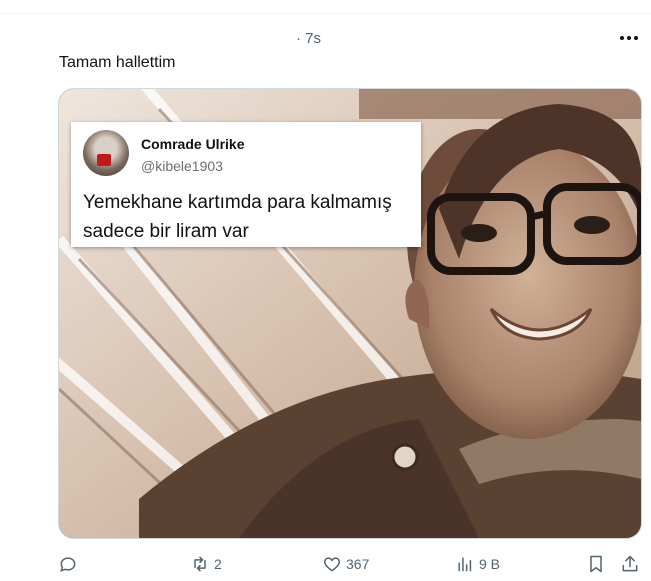  What do you see at coordinates (490, 564) in the screenshot?
I see `views-count: 9 B` at bounding box center [490, 564].